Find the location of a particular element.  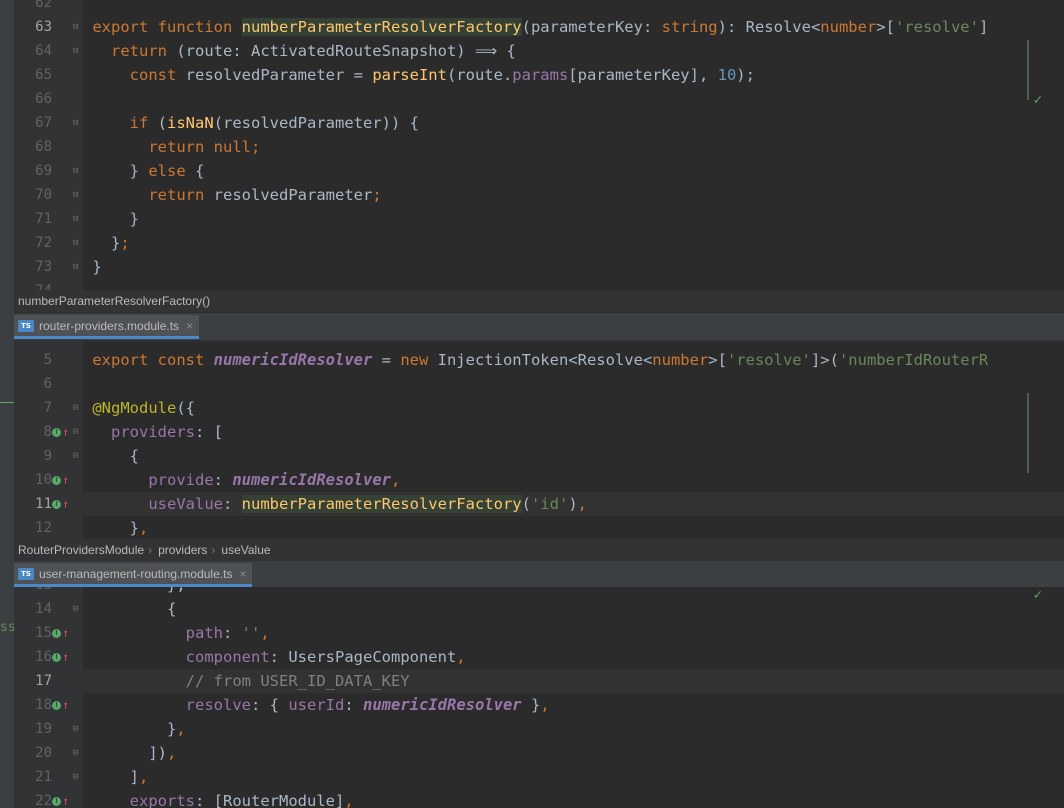

code-line: return resolvedParameter; is located at coordinates (573, 195).